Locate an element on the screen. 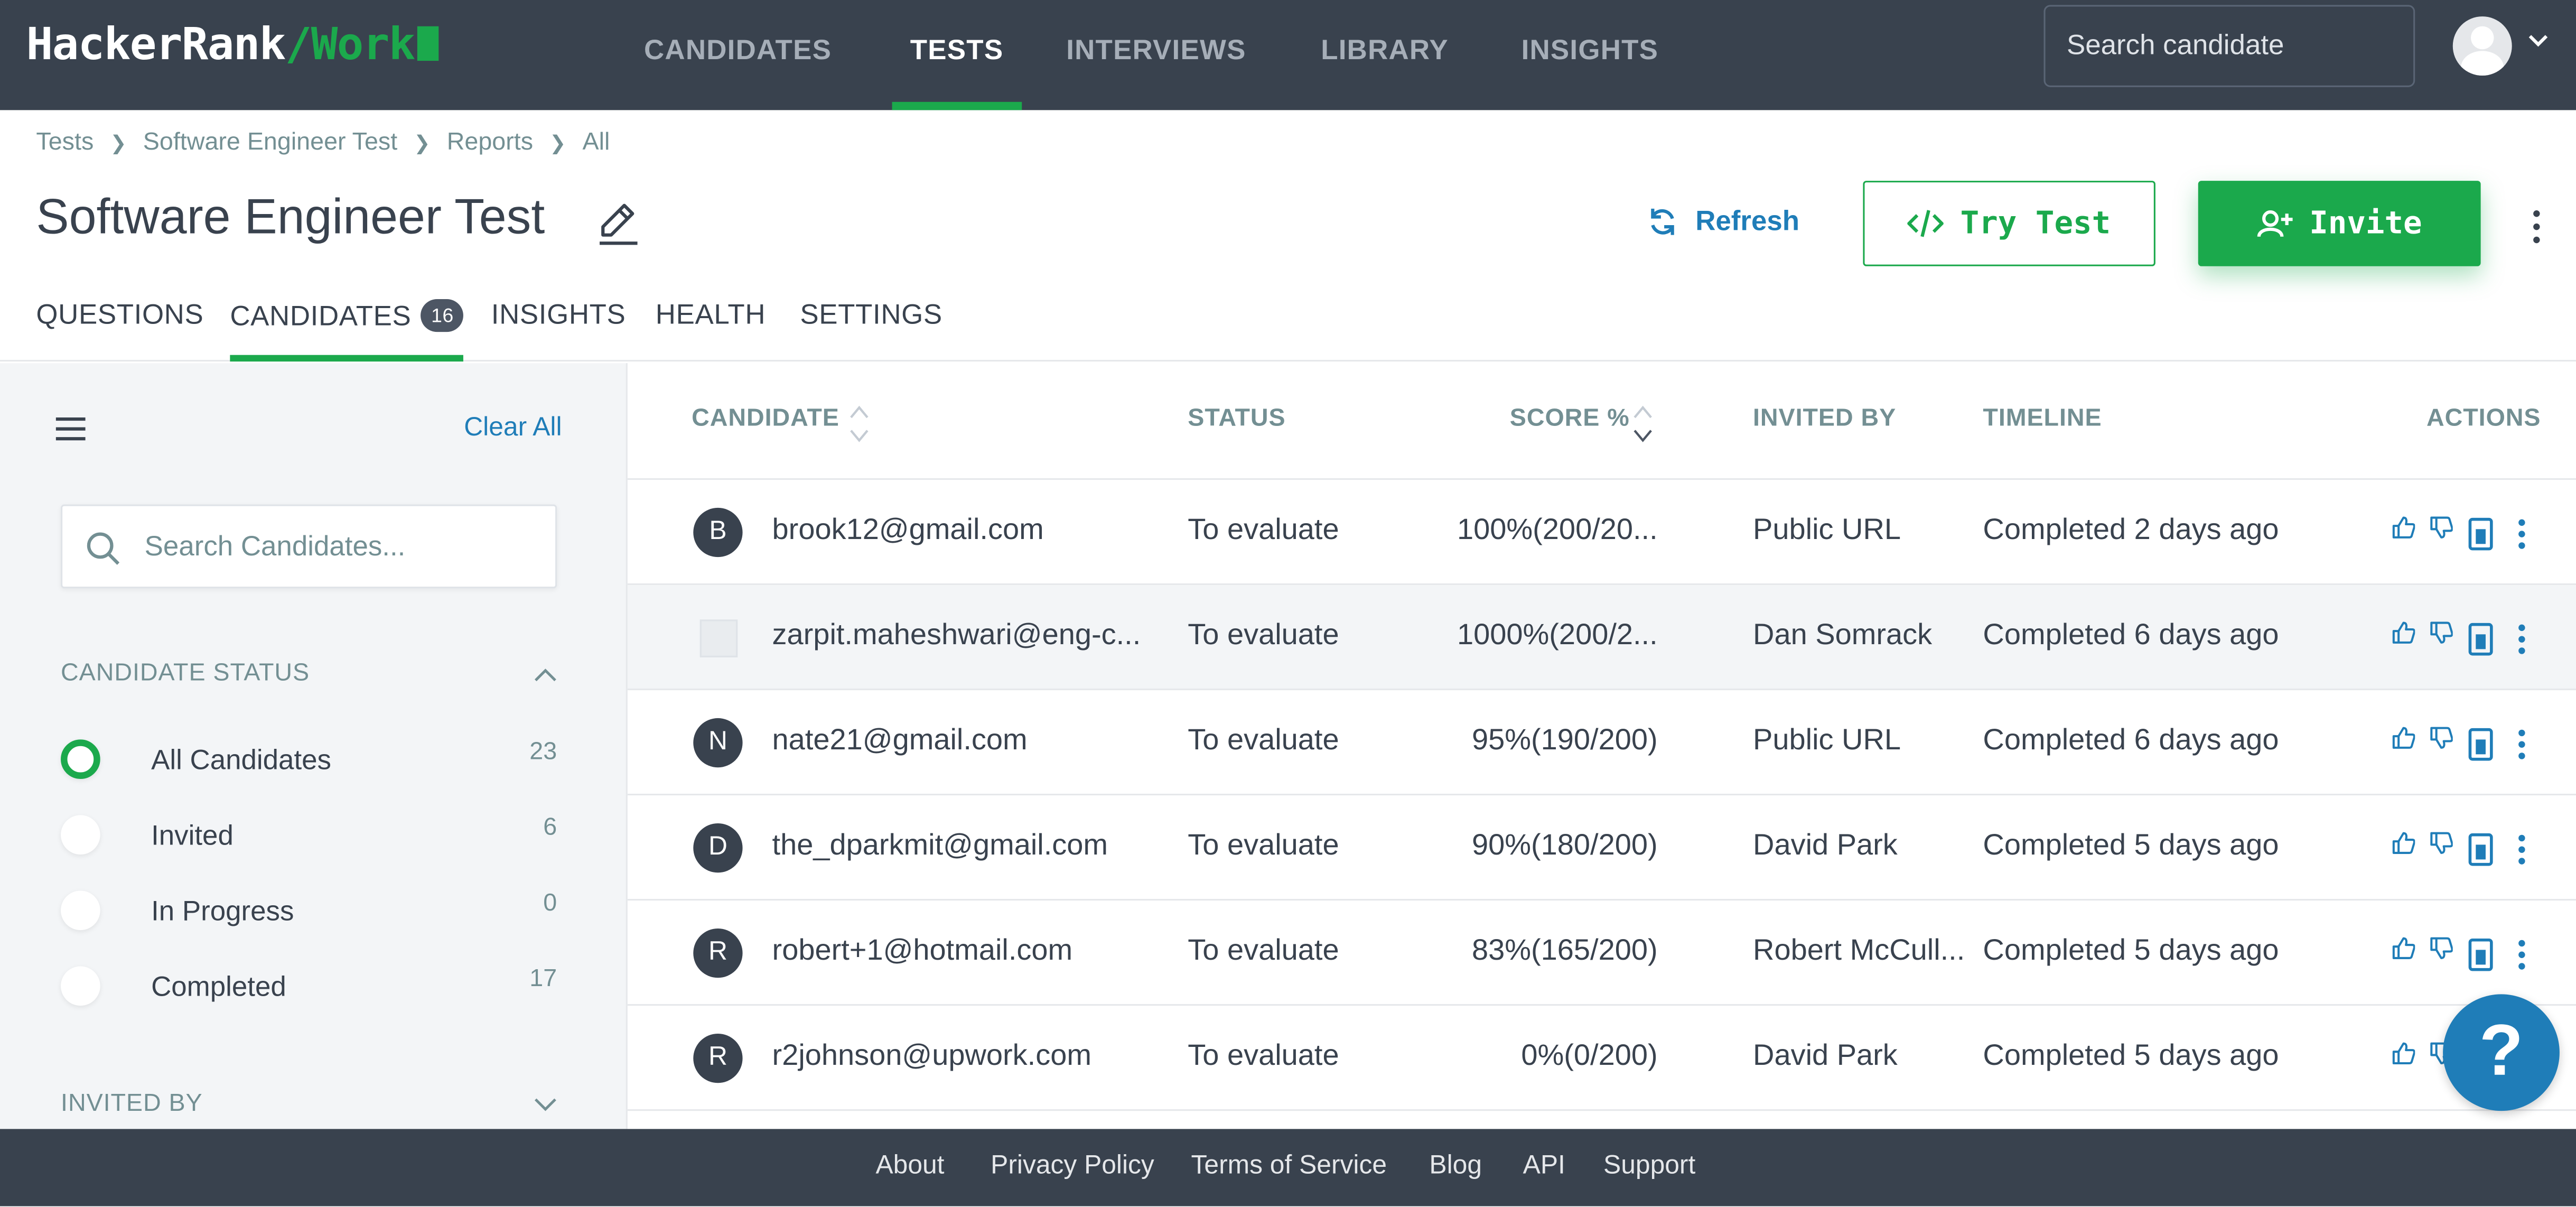  col-score: SCORE % is located at coordinates (1570, 418).